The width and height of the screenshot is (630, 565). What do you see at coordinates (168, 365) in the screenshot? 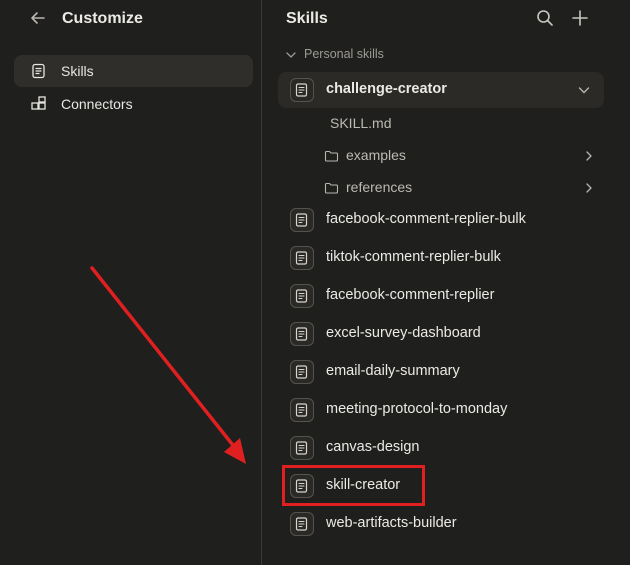
I see `annotation-arrow` at bounding box center [168, 365].